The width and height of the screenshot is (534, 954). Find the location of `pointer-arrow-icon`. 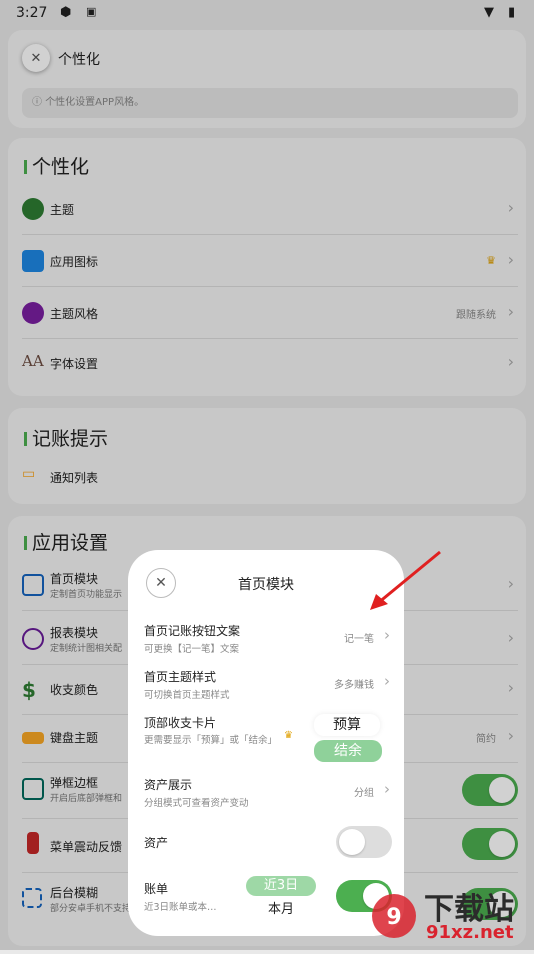

pointer-arrow-icon is located at coordinates (405, 580).